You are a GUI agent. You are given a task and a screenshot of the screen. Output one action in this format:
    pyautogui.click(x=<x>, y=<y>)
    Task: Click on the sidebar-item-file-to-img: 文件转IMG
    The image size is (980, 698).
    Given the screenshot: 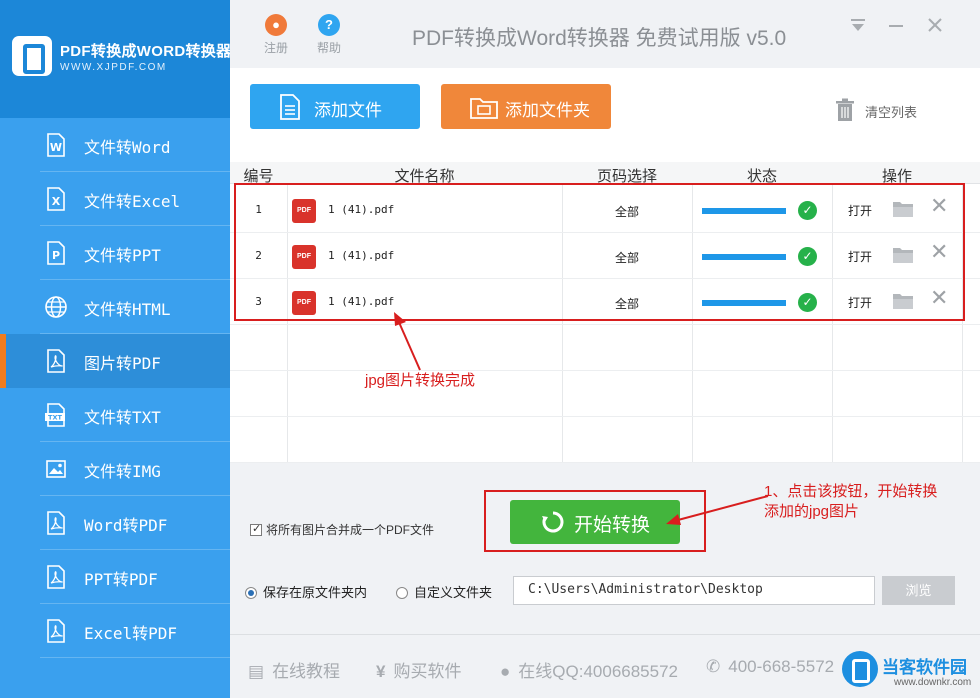 What is the action you would take?
    pyautogui.click(x=115, y=469)
    